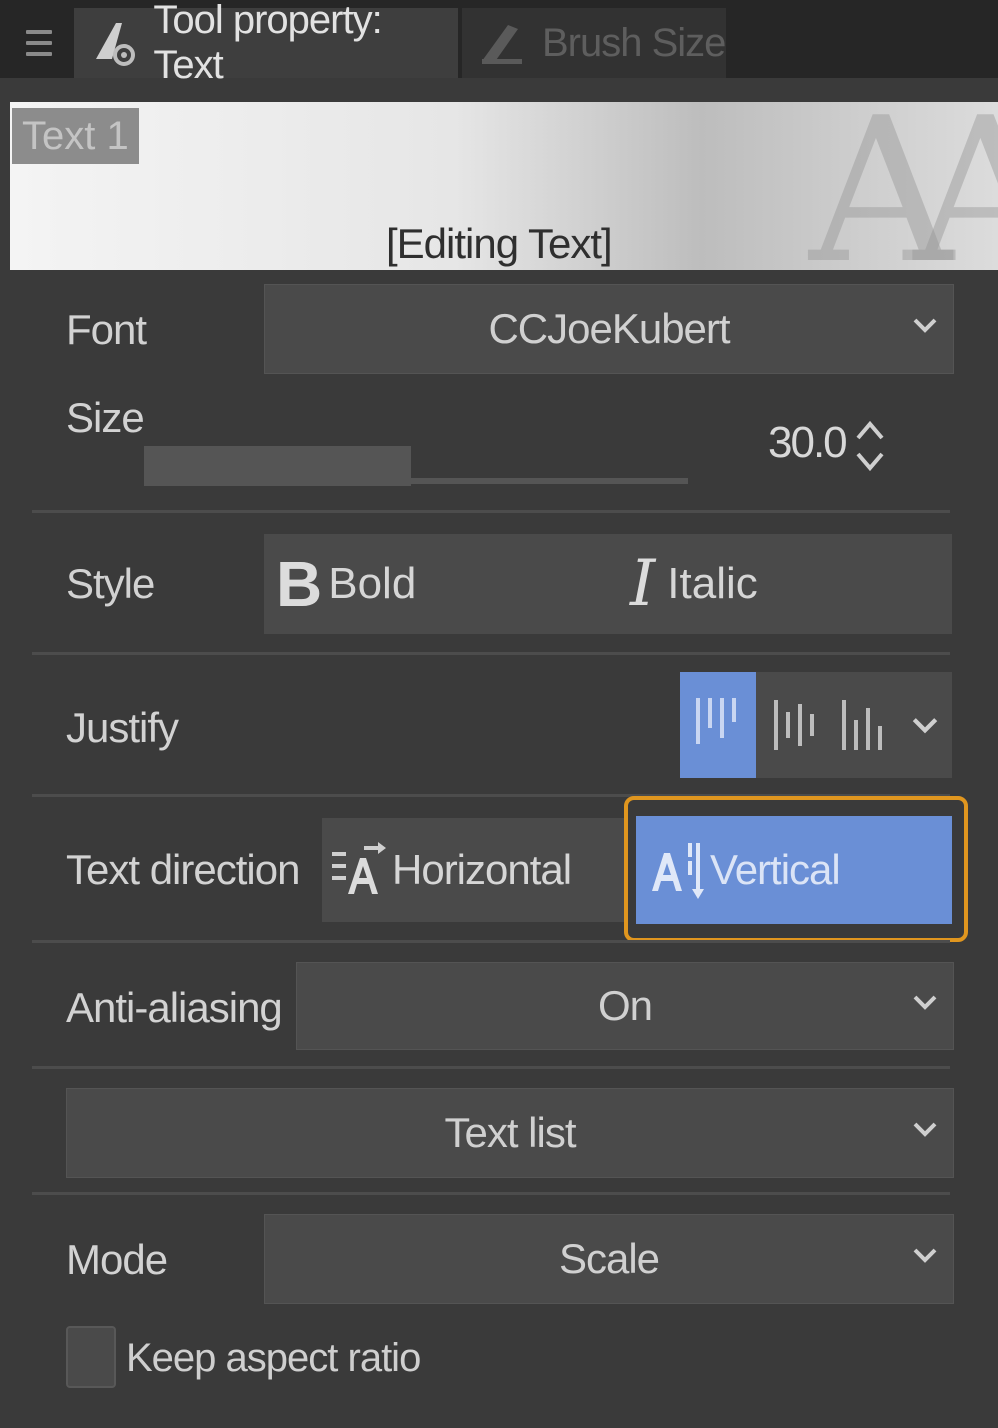 The image size is (998, 1428). Describe the element at coordinates (678, 871) in the screenshot. I see `vertical-text-icon` at that location.